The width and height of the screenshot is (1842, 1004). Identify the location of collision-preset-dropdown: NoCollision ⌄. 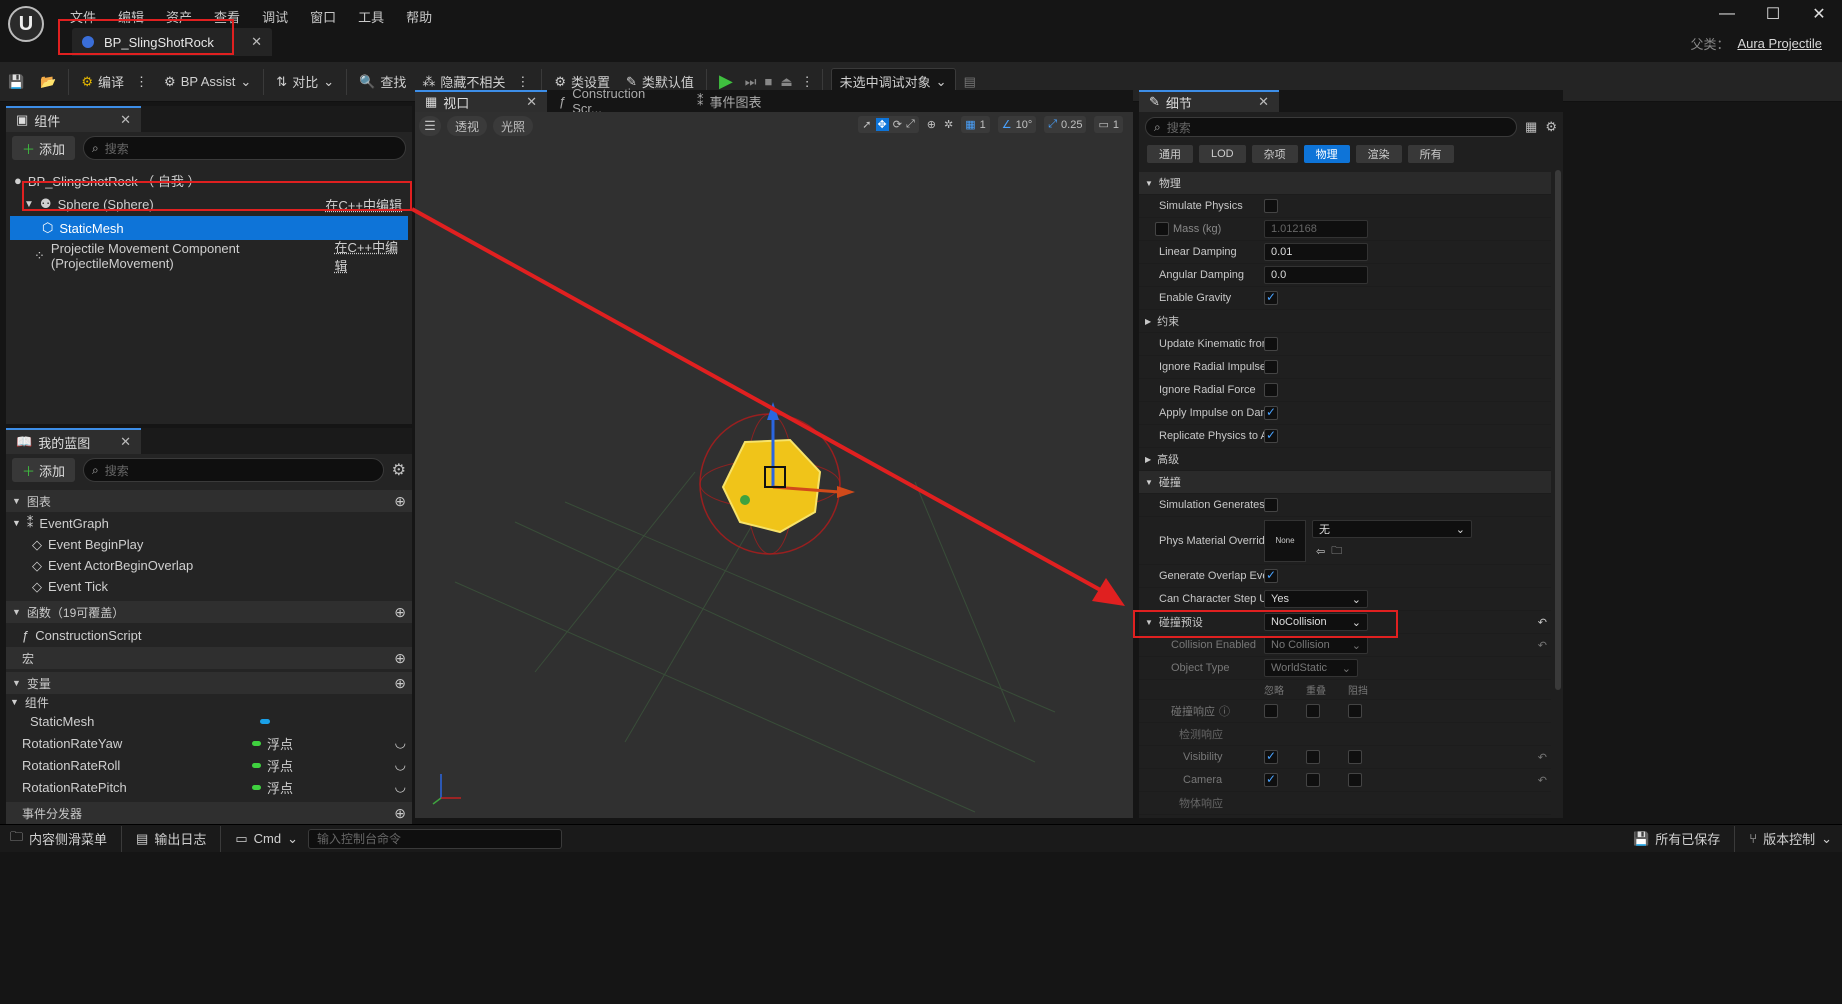
(1316, 622).